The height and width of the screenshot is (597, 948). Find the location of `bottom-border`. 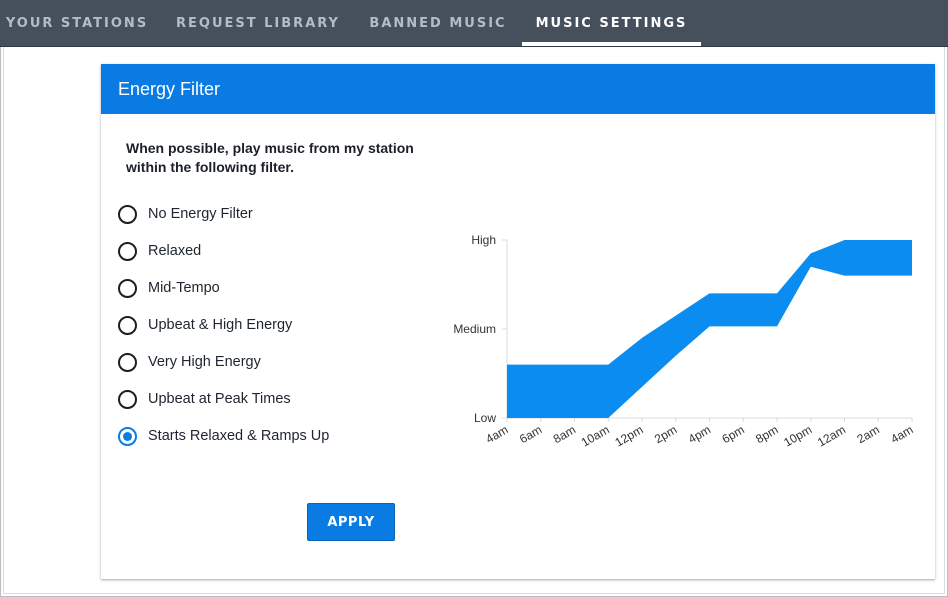

bottom-border is located at coordinates (474, 593).